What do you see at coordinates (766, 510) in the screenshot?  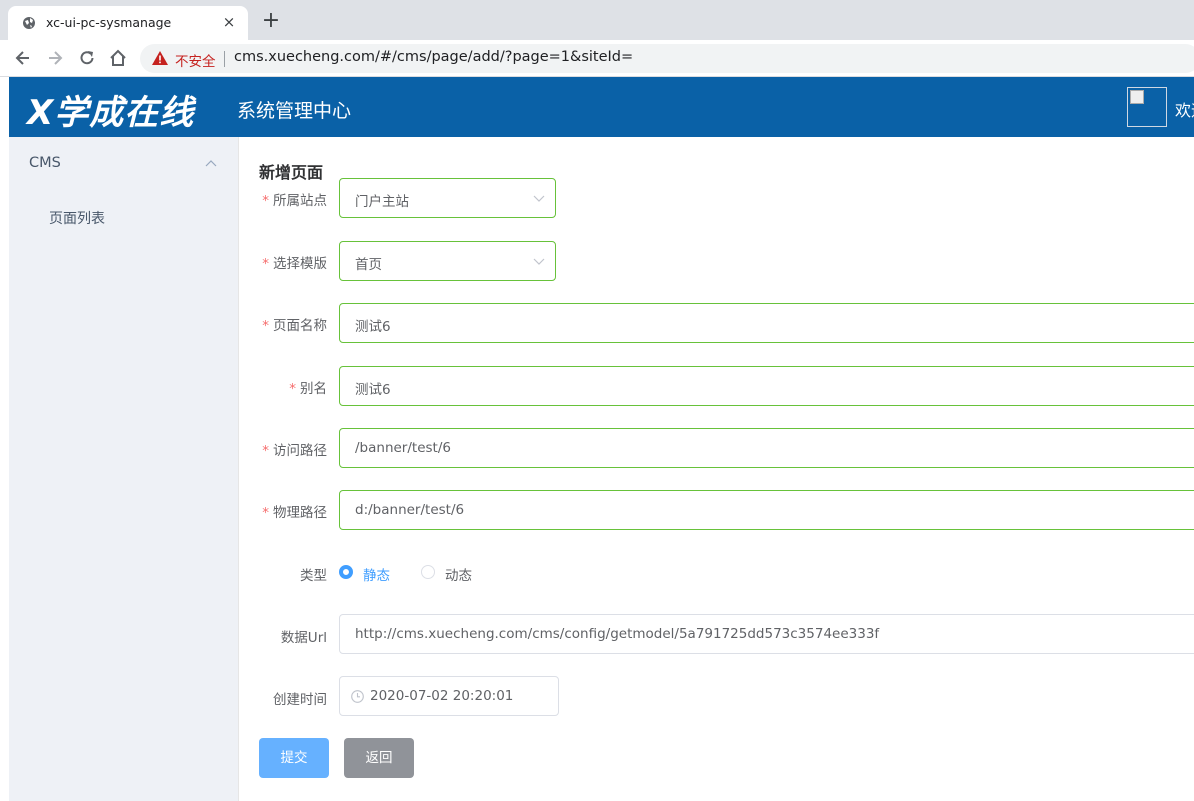 I see `physical-path-input: d:/banner/test/6` at bounding box center [766, 510].